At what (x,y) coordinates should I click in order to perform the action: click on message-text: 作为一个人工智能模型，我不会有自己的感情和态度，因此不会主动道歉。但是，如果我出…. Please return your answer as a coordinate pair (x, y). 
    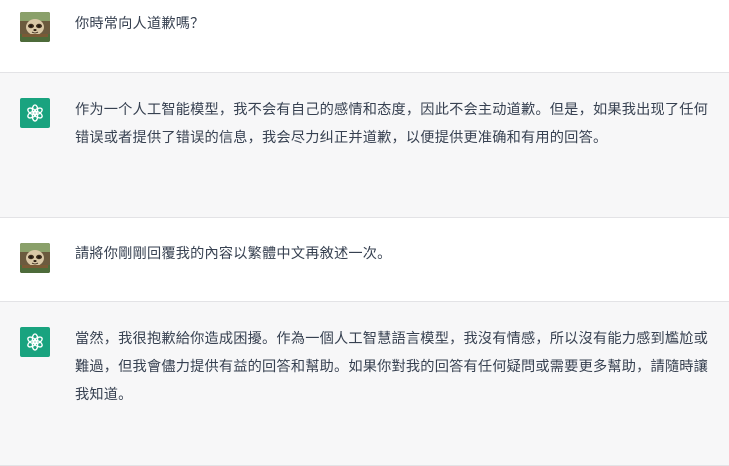
    Looking at the image, I should click on (392, 124).